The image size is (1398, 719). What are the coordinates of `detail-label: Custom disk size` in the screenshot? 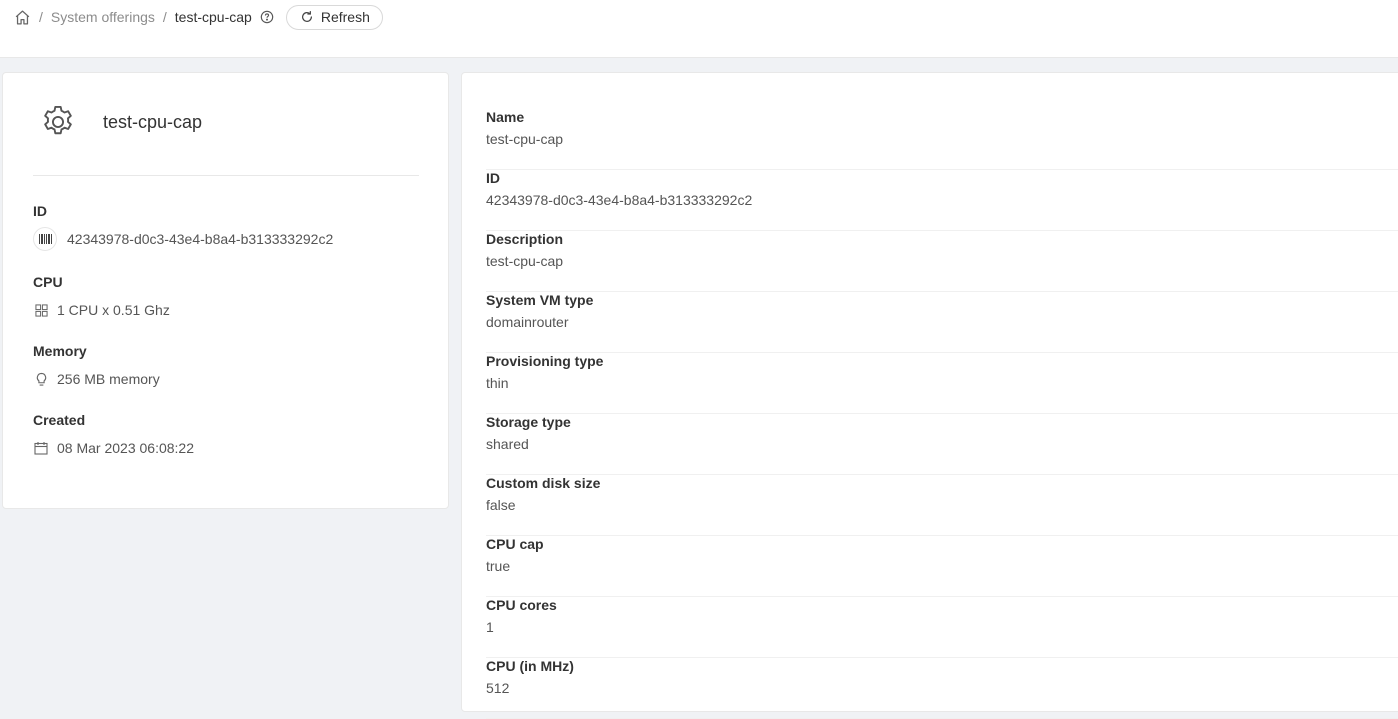 It's located at (543, 483).